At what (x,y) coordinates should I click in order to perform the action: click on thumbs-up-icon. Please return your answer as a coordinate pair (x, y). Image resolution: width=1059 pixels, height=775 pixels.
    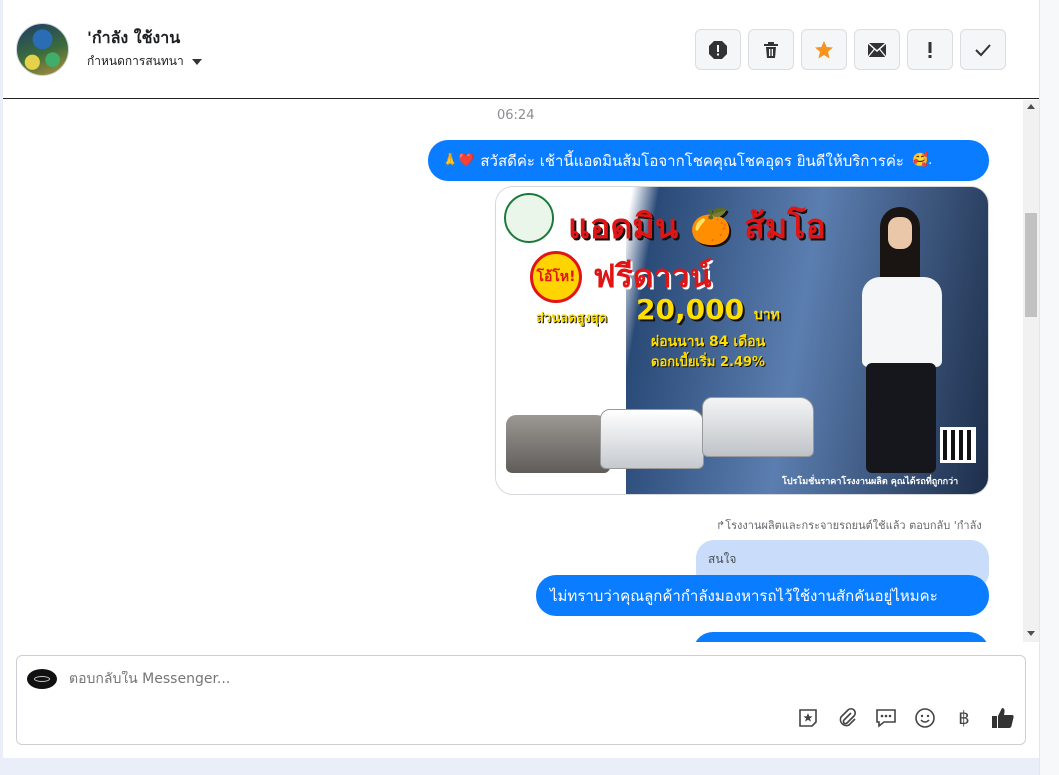
    Looking at the image, I should click on (1003, 718).